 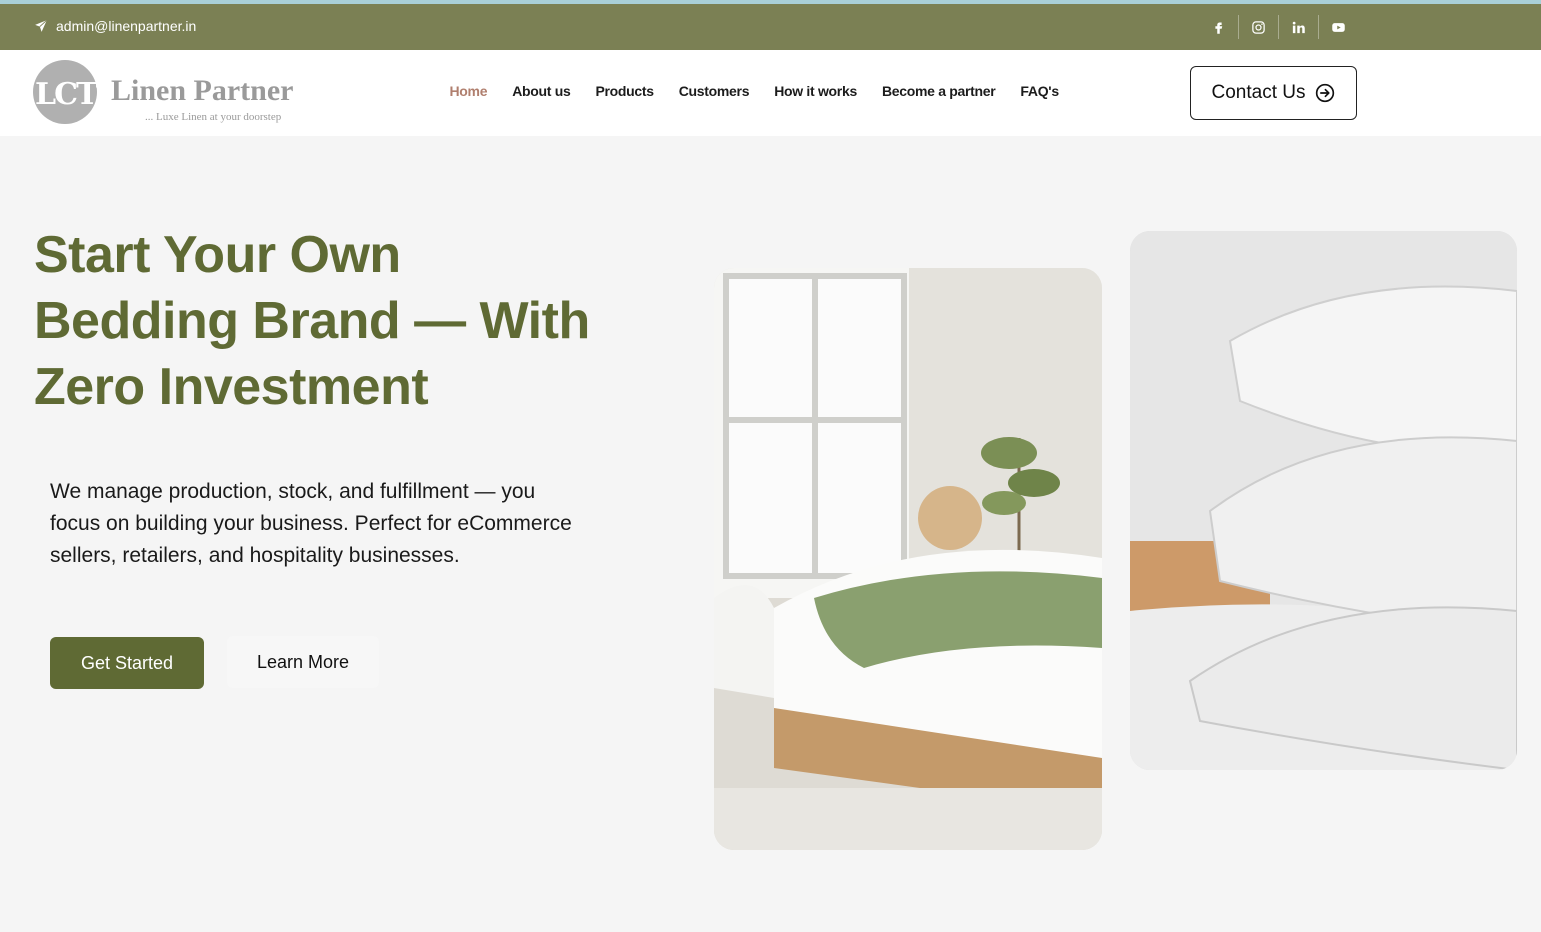 I want to click on pillows-image, so click(x=1323, y=500).